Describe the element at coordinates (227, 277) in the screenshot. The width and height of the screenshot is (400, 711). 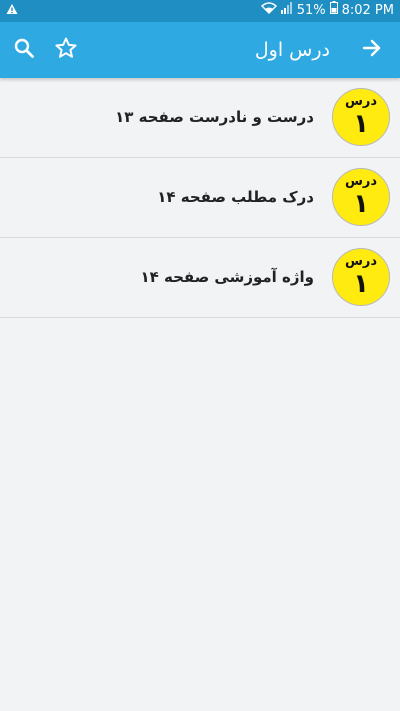
I see `list-item-title: واژه آموزشی صفحه ۱۴` at that location.